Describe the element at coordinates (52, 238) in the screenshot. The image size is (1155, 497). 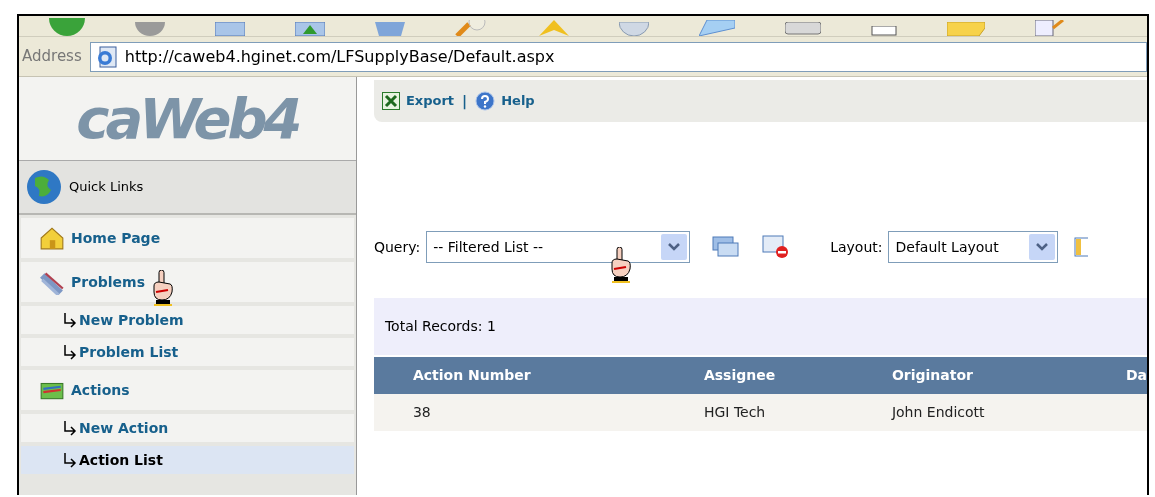
I see `house-icon` at that location.